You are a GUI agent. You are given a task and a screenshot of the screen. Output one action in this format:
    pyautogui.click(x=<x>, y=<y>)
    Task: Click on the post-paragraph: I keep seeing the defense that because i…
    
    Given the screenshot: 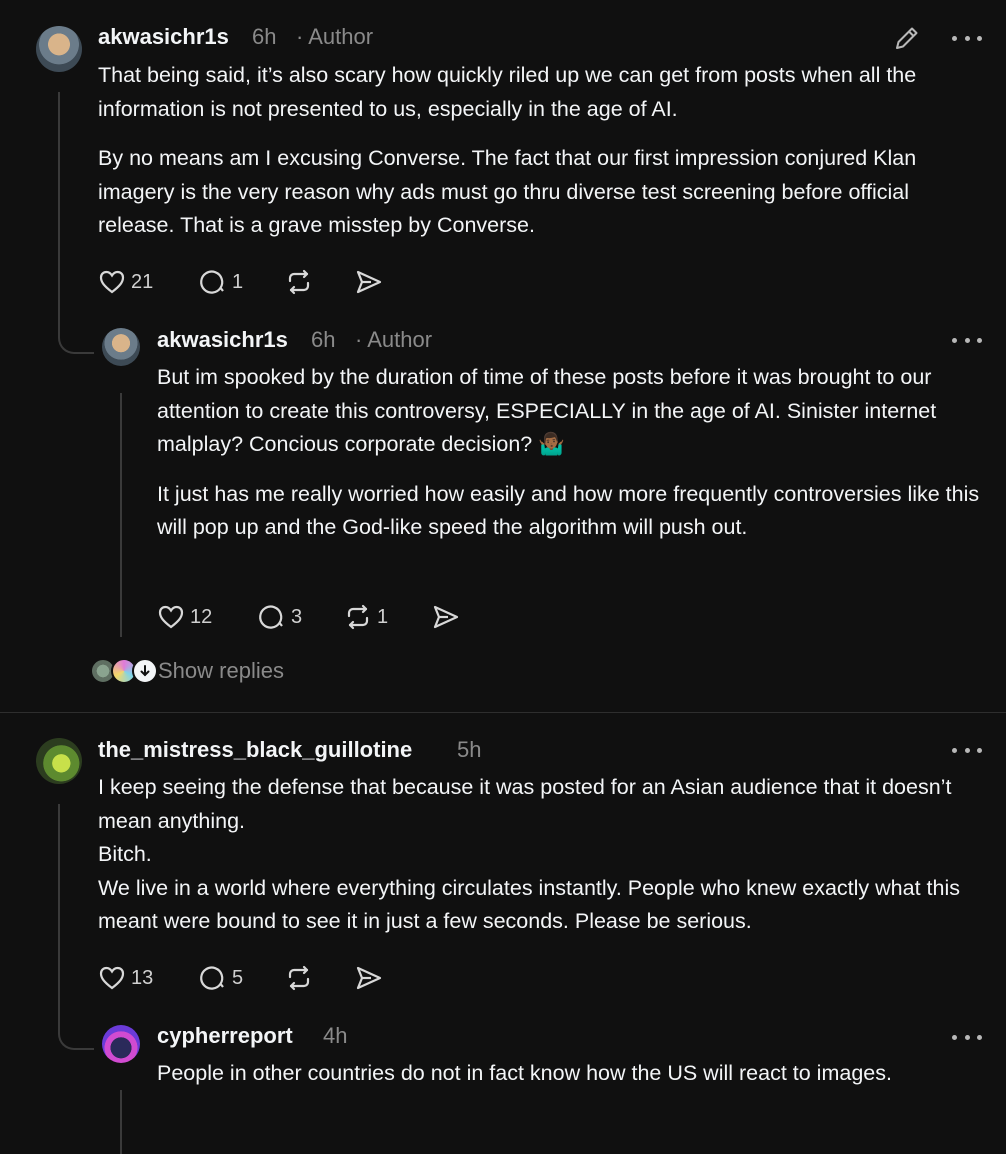 What is the action you would take?
    pyautogui.click(x=525, y=804)
    